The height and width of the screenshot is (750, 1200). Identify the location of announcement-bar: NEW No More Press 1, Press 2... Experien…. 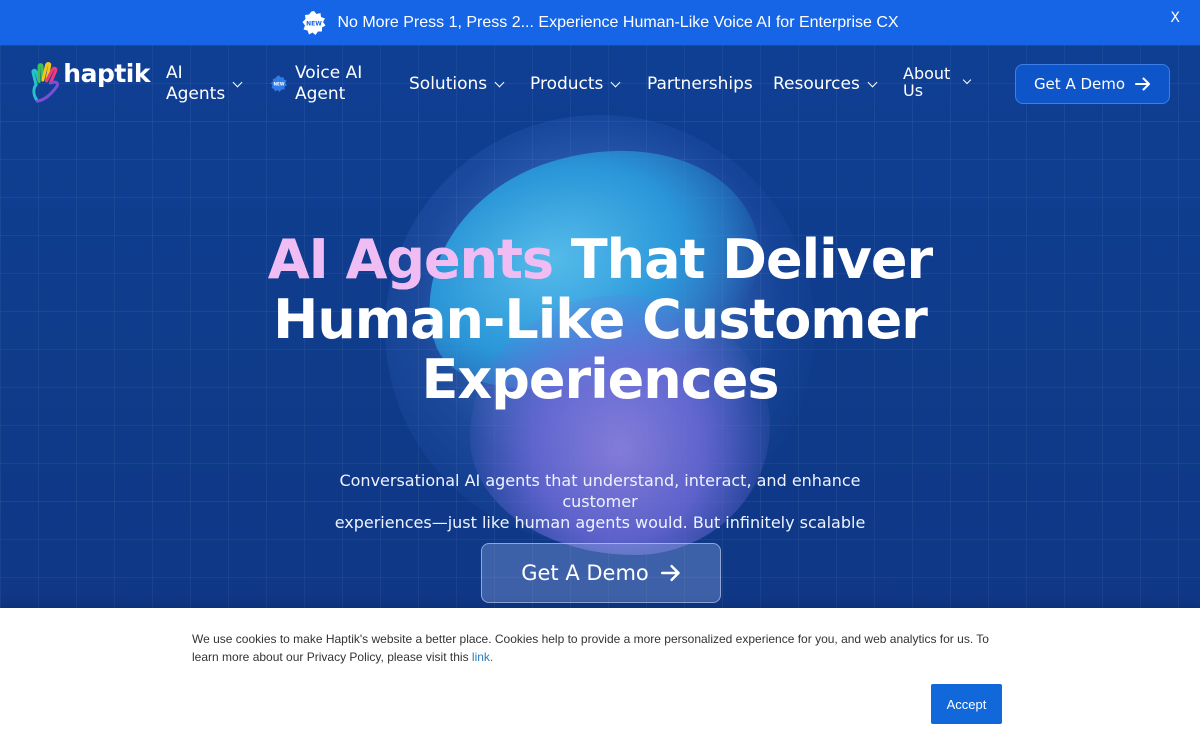
(600, 22).